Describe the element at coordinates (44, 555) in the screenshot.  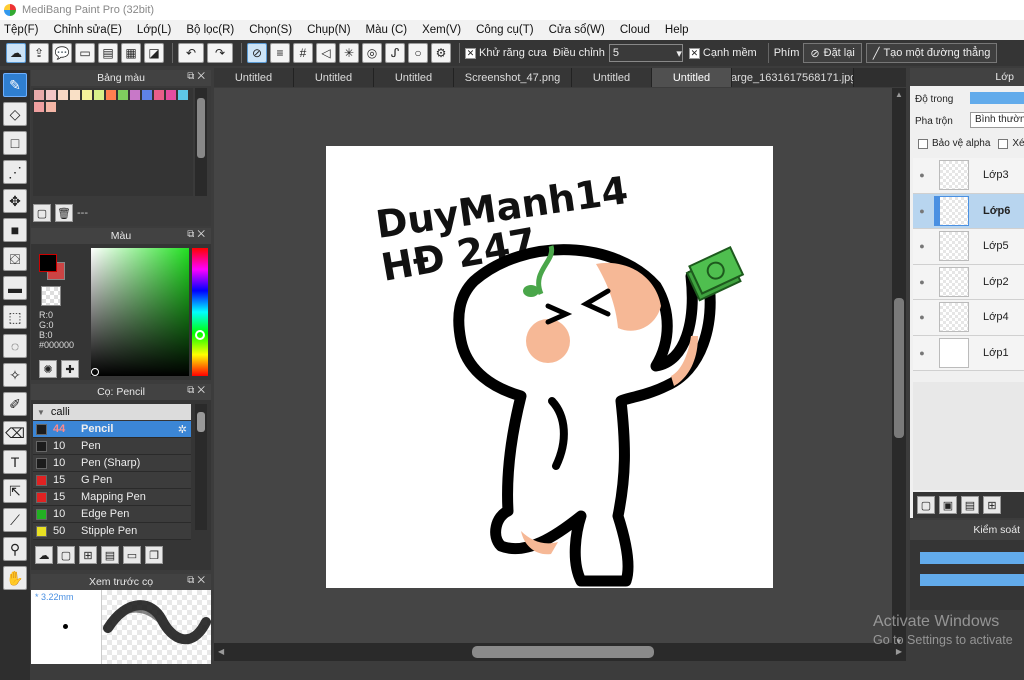
I see `cloud-brush-icon: ☁` at that location.